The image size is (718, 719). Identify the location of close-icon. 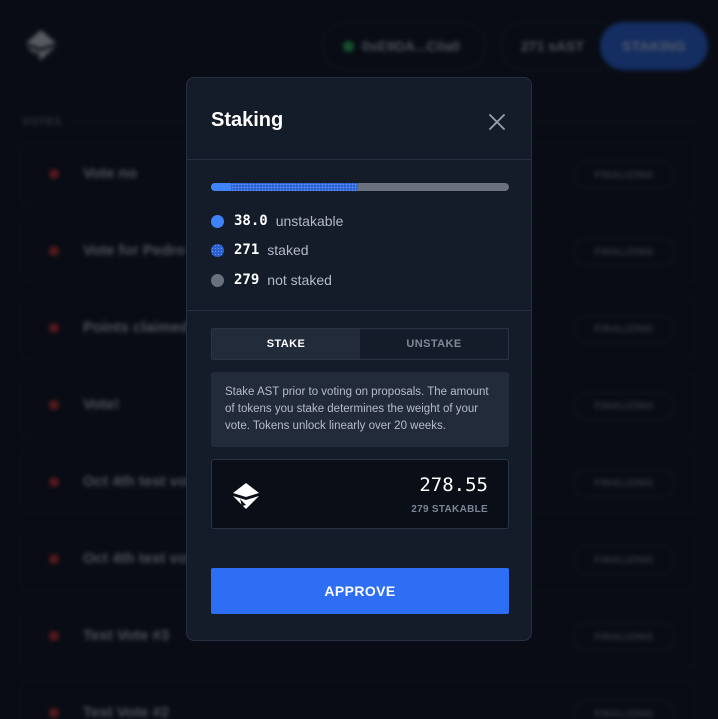
(497, 122).